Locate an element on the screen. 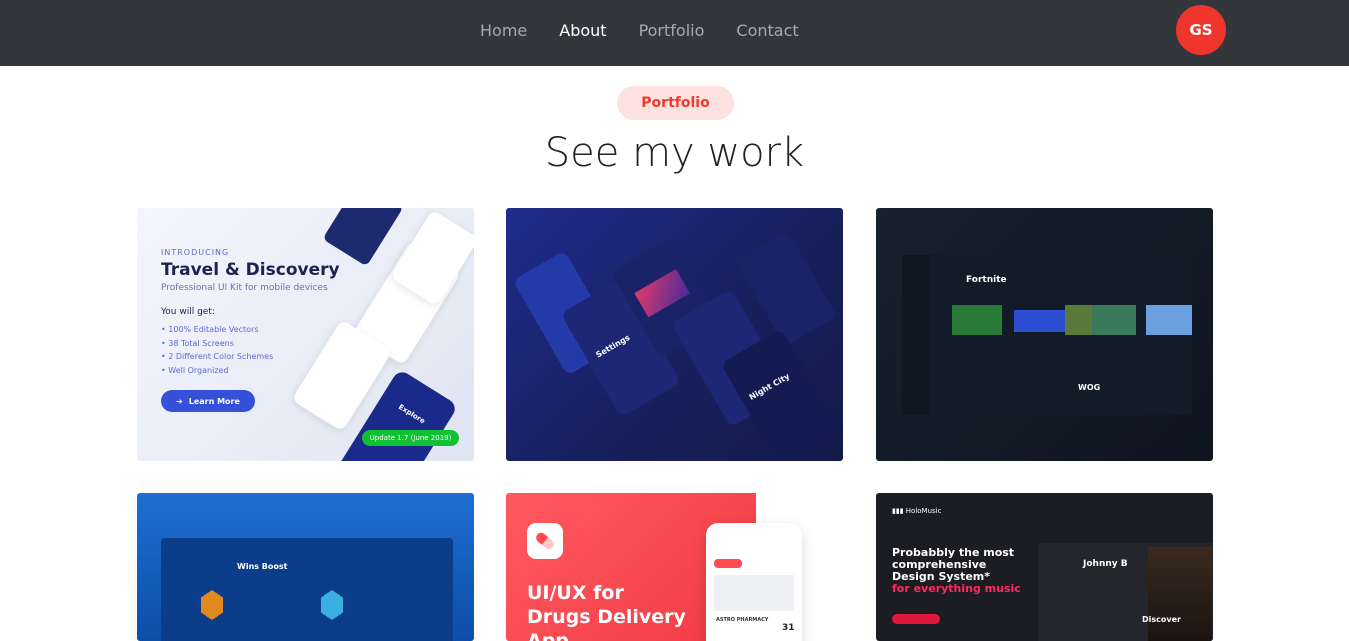 Image resolution: width=1349 pixels, height=641 pixels. music-tagline: for everything music is located at coordinates (956, 588).